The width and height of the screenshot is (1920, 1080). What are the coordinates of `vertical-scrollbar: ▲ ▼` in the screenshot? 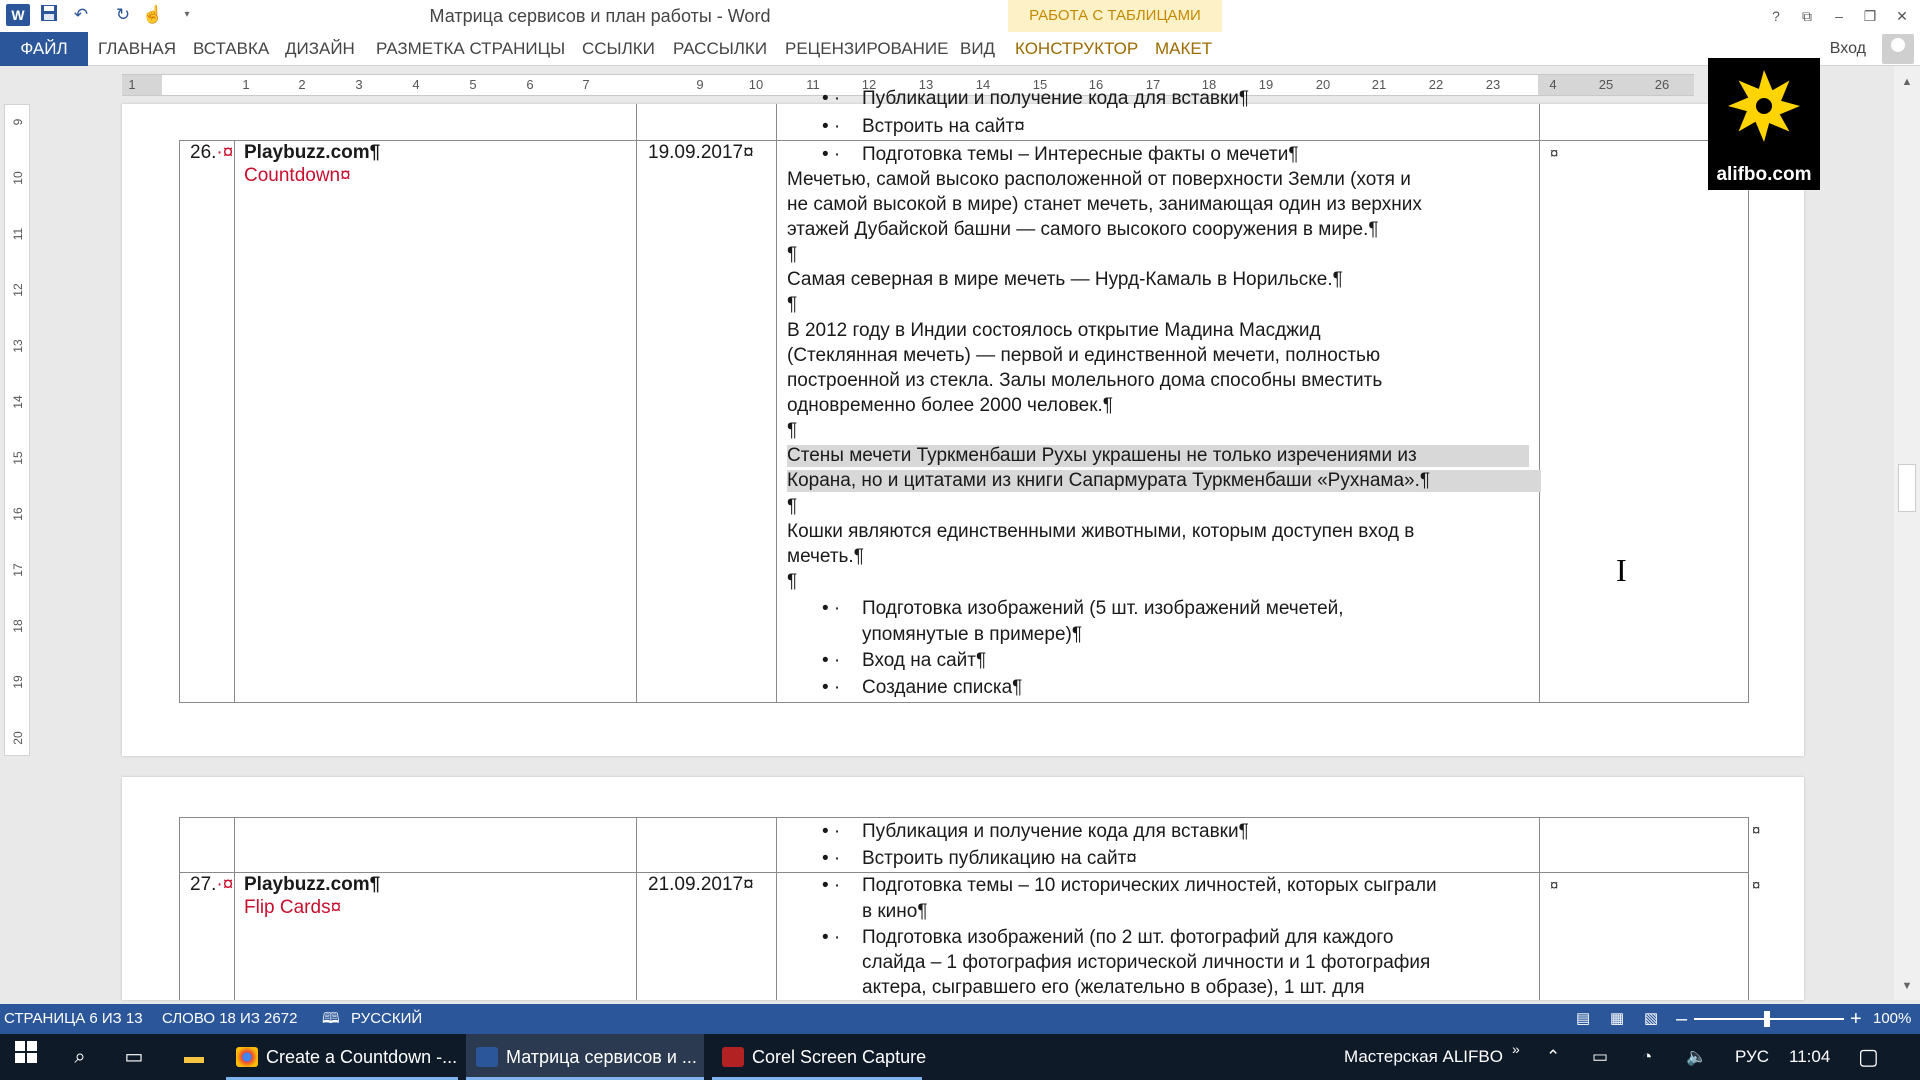 It's located at (1907, 533).